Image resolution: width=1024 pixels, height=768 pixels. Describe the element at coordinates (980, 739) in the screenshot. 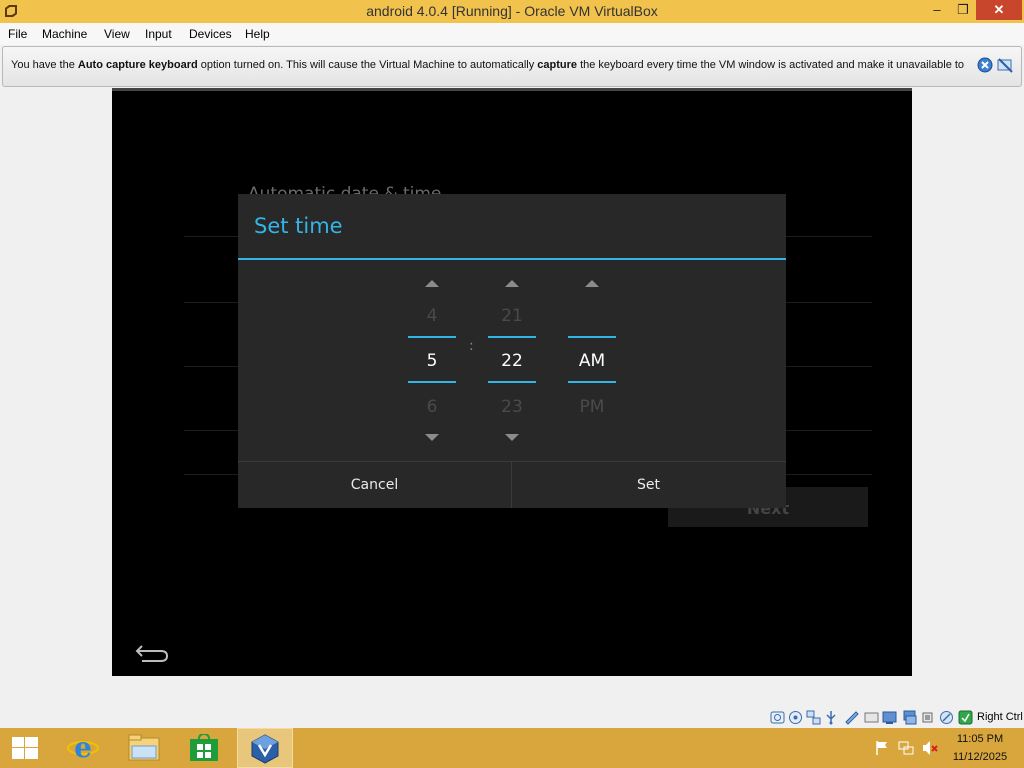

I see `clock-time: 11:05 PM` at that location.